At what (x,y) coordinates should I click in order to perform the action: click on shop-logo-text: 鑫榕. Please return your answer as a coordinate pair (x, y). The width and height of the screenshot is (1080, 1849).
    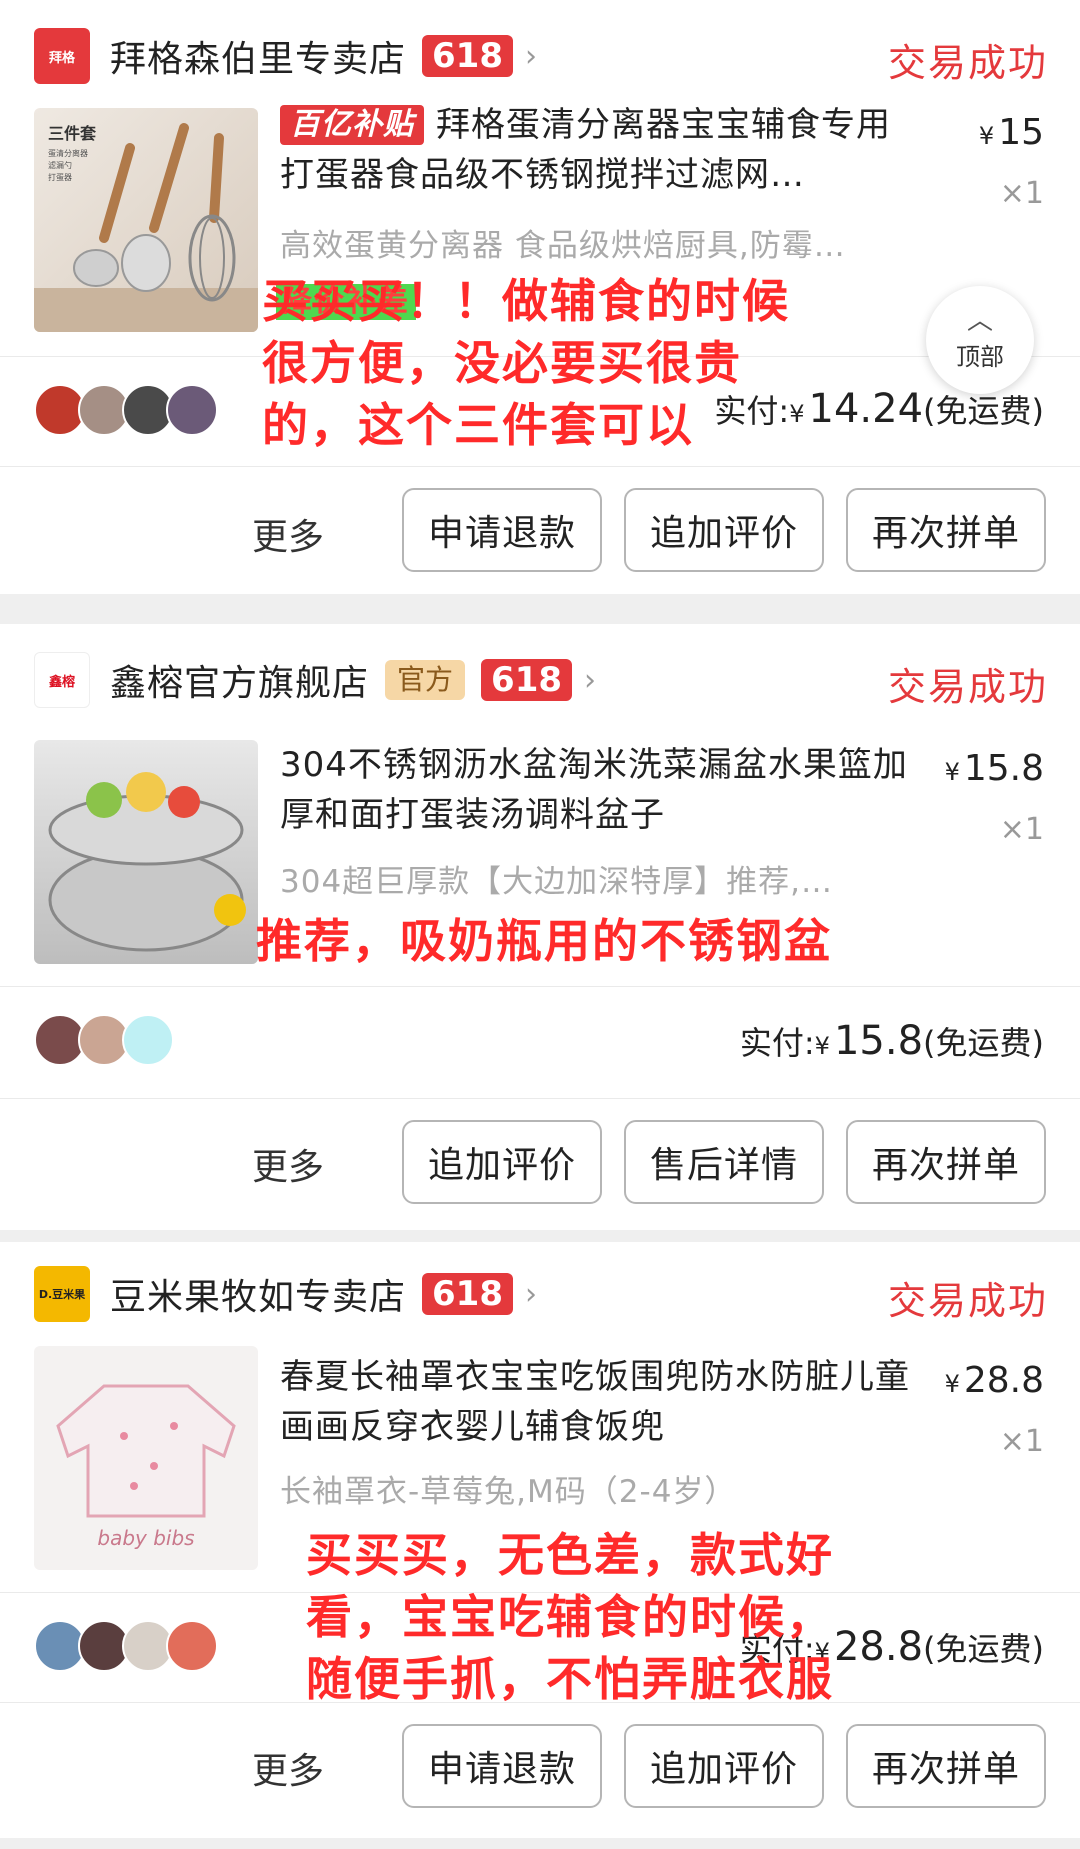
    Looking at the image, I should click on (61, 682).